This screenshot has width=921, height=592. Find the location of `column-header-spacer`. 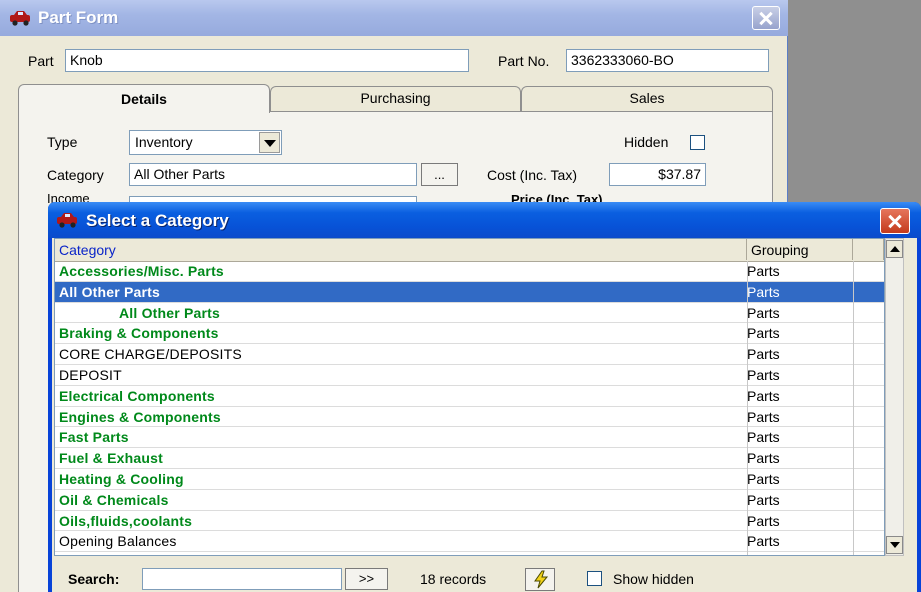

column-header-spacer is located at coordinates (868, 249).